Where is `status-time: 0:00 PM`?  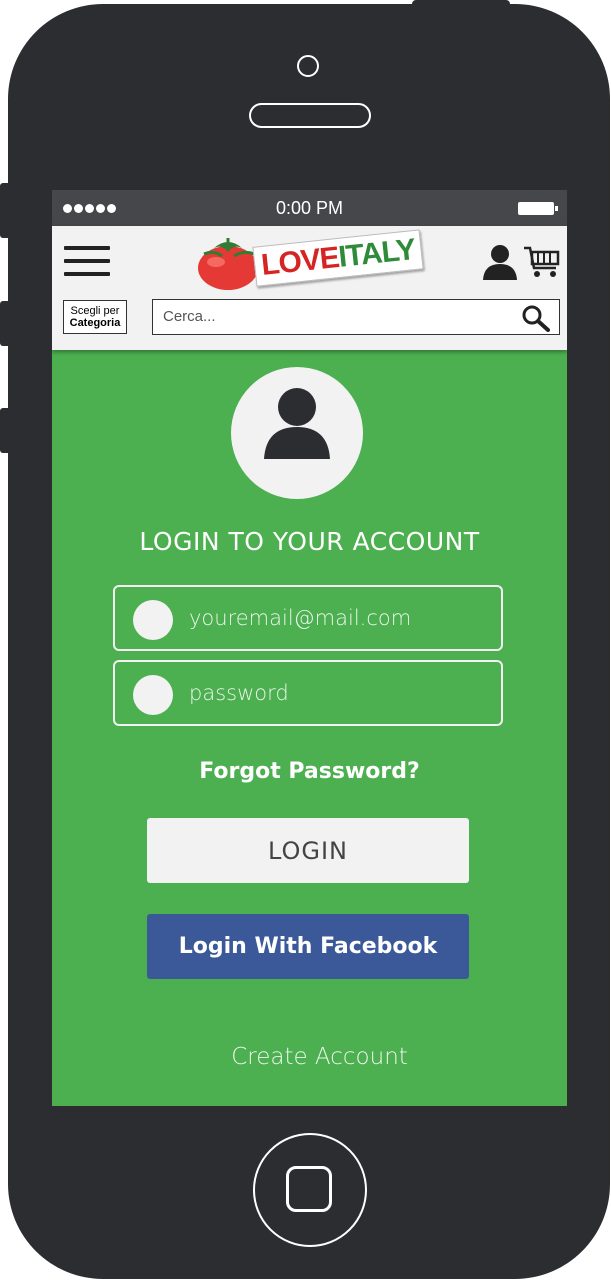 status-time: 0:00 PM is located at coordinates (309, 208).